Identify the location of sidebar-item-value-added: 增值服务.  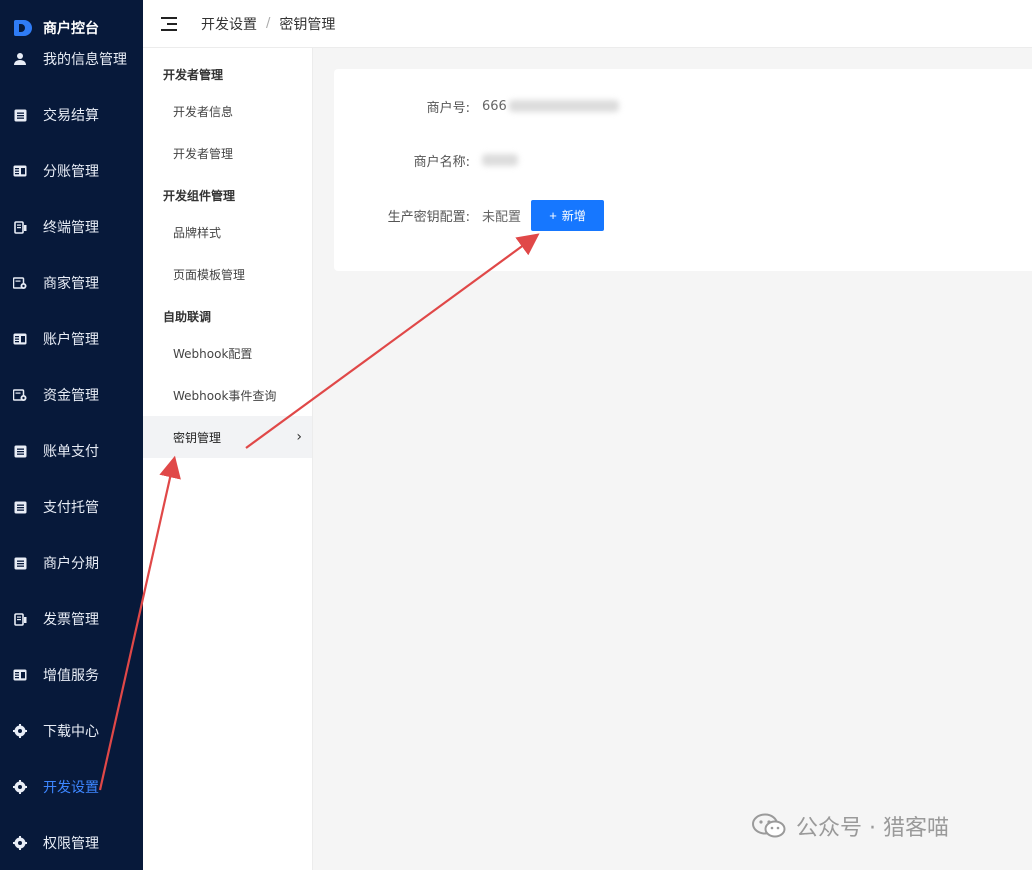
(71, 675).